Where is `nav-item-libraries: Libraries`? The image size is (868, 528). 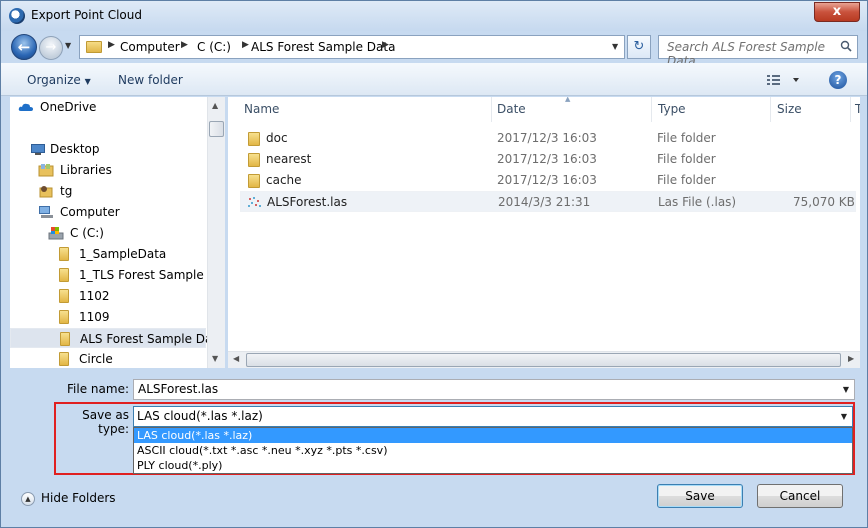
nav-item-libraries: Libraries is located at coordinates (75, 170).